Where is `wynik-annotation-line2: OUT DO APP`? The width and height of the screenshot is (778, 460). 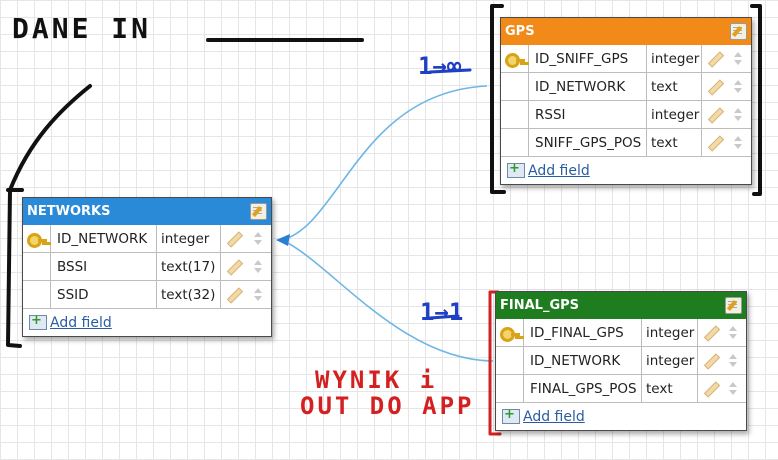
wynik-annotation-line2: OUT DO APP is located at coordinates (387, 406).